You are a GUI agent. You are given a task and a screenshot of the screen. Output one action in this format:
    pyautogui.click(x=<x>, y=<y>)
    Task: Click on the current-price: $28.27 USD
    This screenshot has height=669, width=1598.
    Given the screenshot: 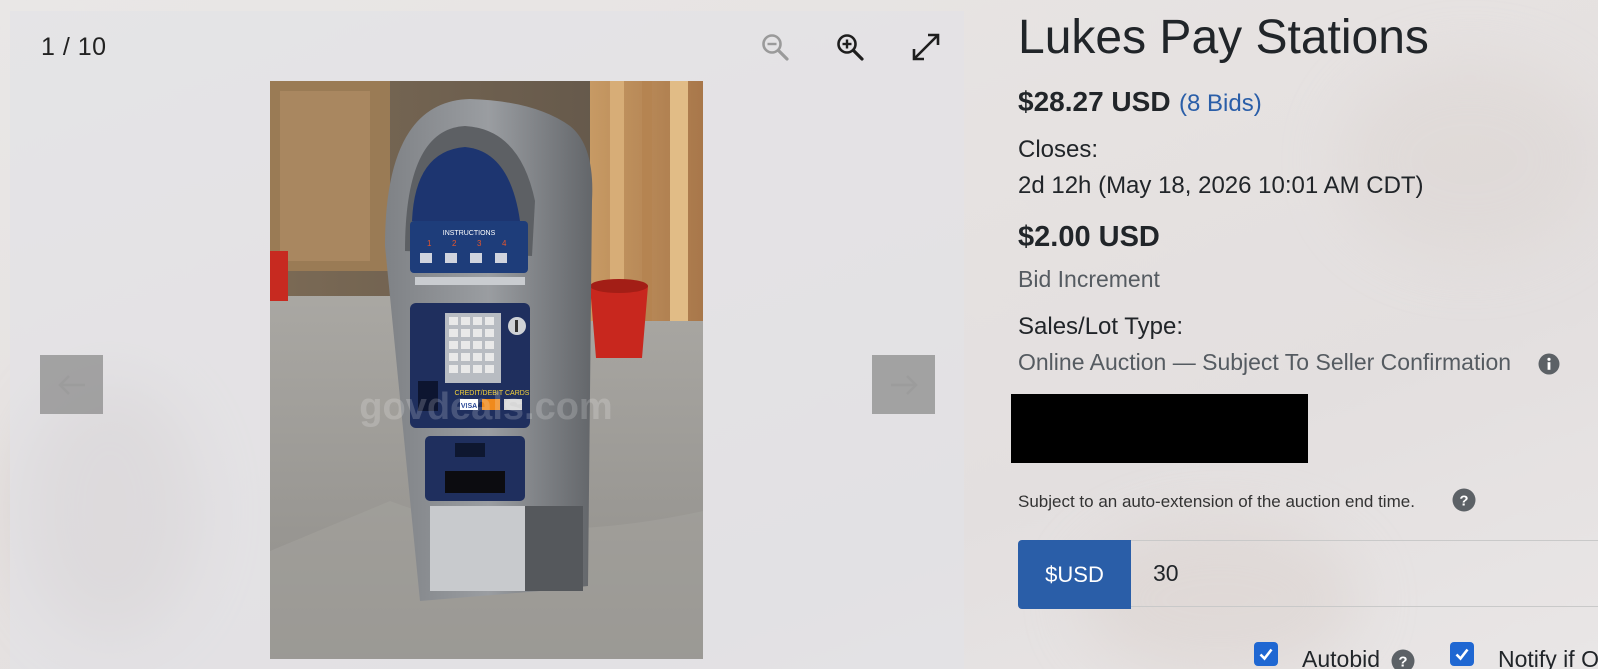 What is the action you would take?
    pyautogui.click(x=1094, y=101)
    